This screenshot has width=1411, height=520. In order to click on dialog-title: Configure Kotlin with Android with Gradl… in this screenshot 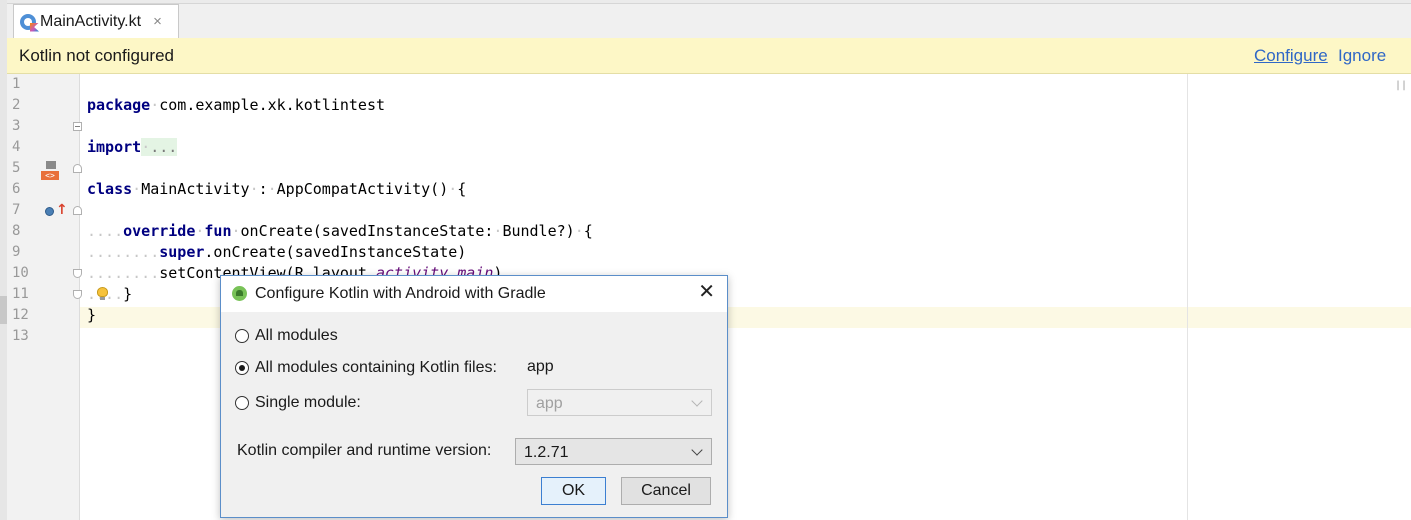, I will do `click(400, 293)`.